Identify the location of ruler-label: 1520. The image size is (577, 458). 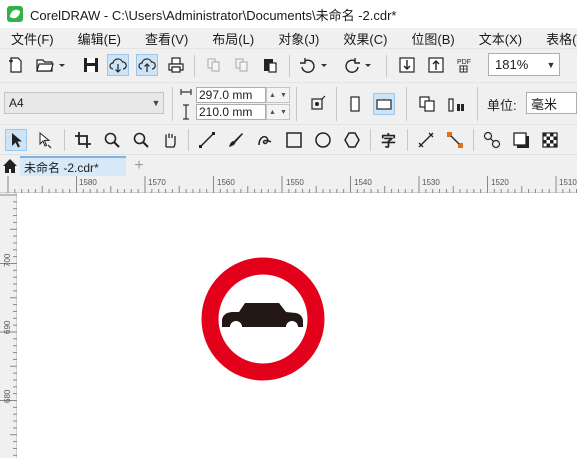
(500, 182).